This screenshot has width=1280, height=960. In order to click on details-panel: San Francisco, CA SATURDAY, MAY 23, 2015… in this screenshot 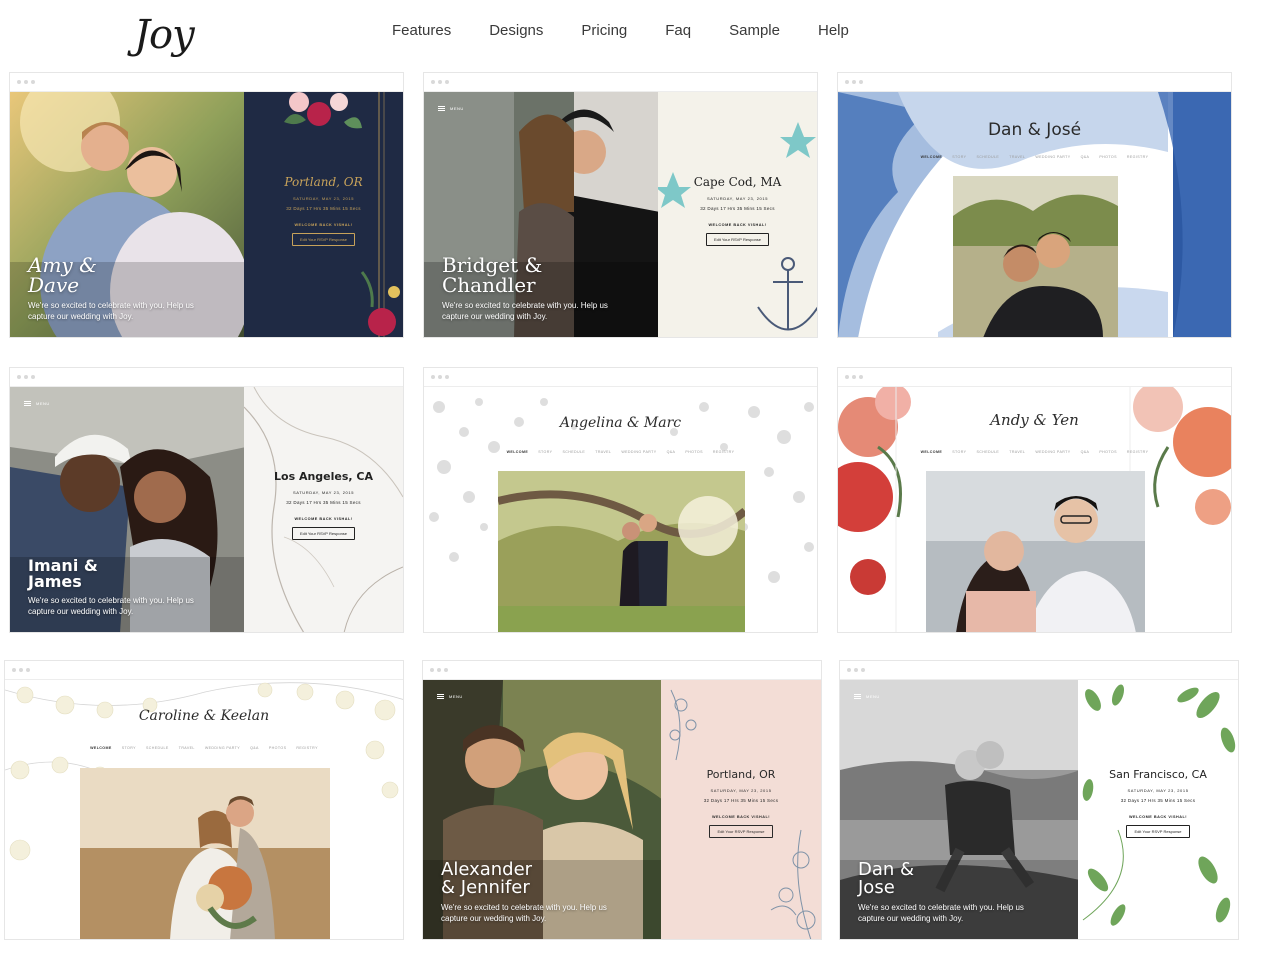, I will do `click(1158, 809)`.